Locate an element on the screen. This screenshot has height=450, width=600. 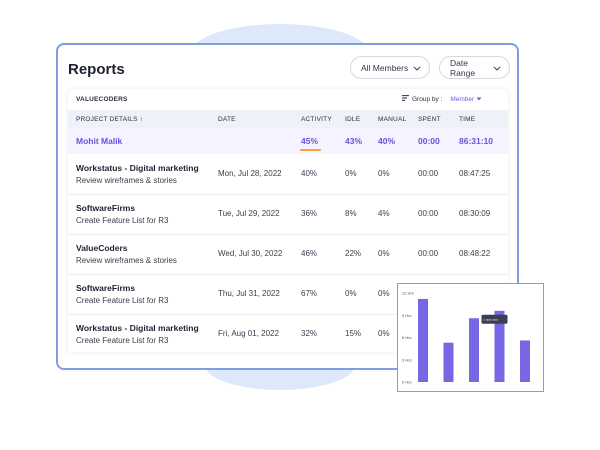
chart-tooltip: ▪ ▪▪▪▪▪ ▪▪▪▪ is located at coordinates (494, 319).